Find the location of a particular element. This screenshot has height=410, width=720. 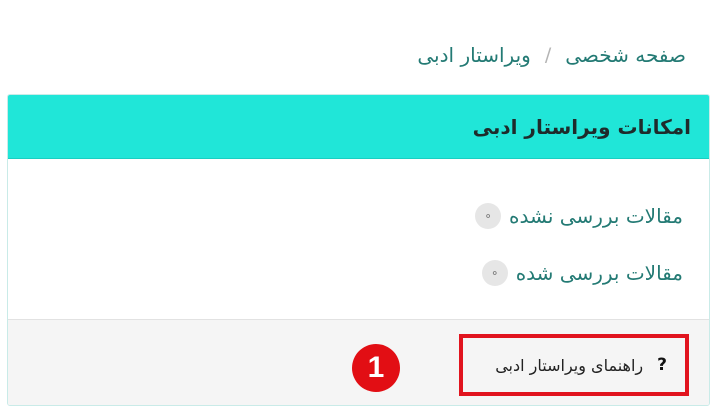

annotation-number-badge: 1 is located at coordinates (376, 368).